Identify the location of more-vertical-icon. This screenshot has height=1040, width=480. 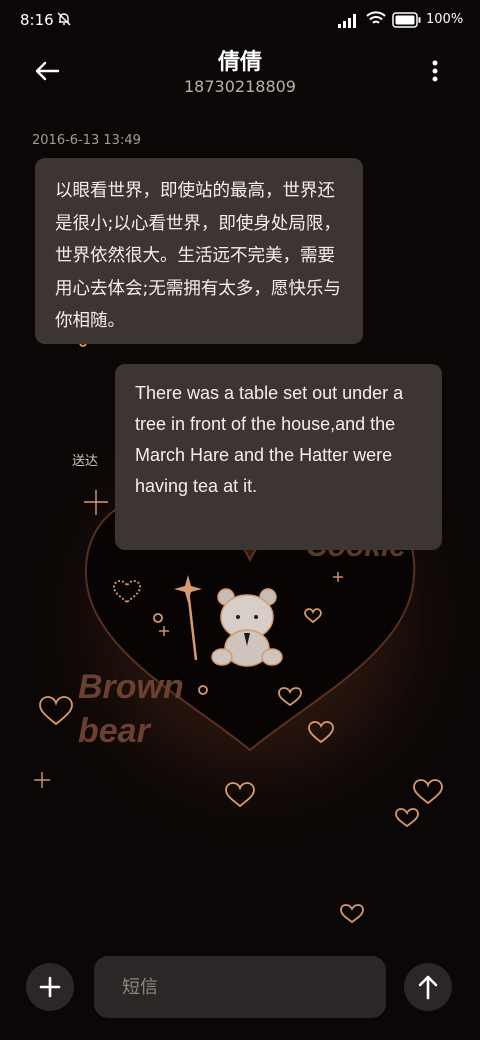
(435, 71).